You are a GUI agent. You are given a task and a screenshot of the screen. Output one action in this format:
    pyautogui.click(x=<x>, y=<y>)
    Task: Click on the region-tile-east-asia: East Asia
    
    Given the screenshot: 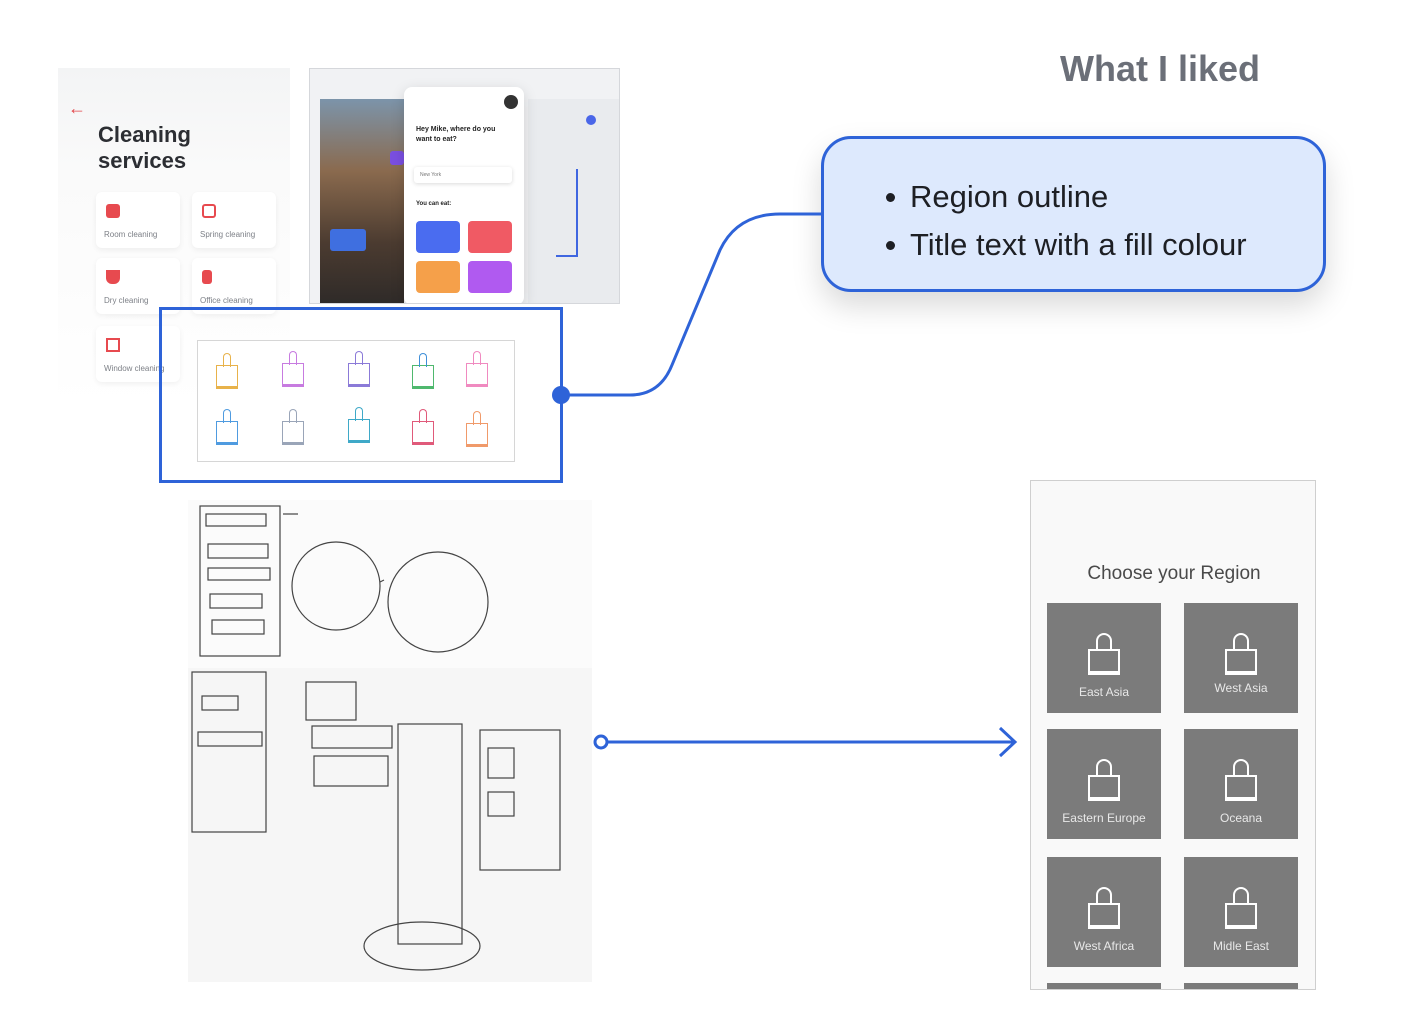 What is the action you would take?
    pyautogui.click(x=1104, y=658)
    